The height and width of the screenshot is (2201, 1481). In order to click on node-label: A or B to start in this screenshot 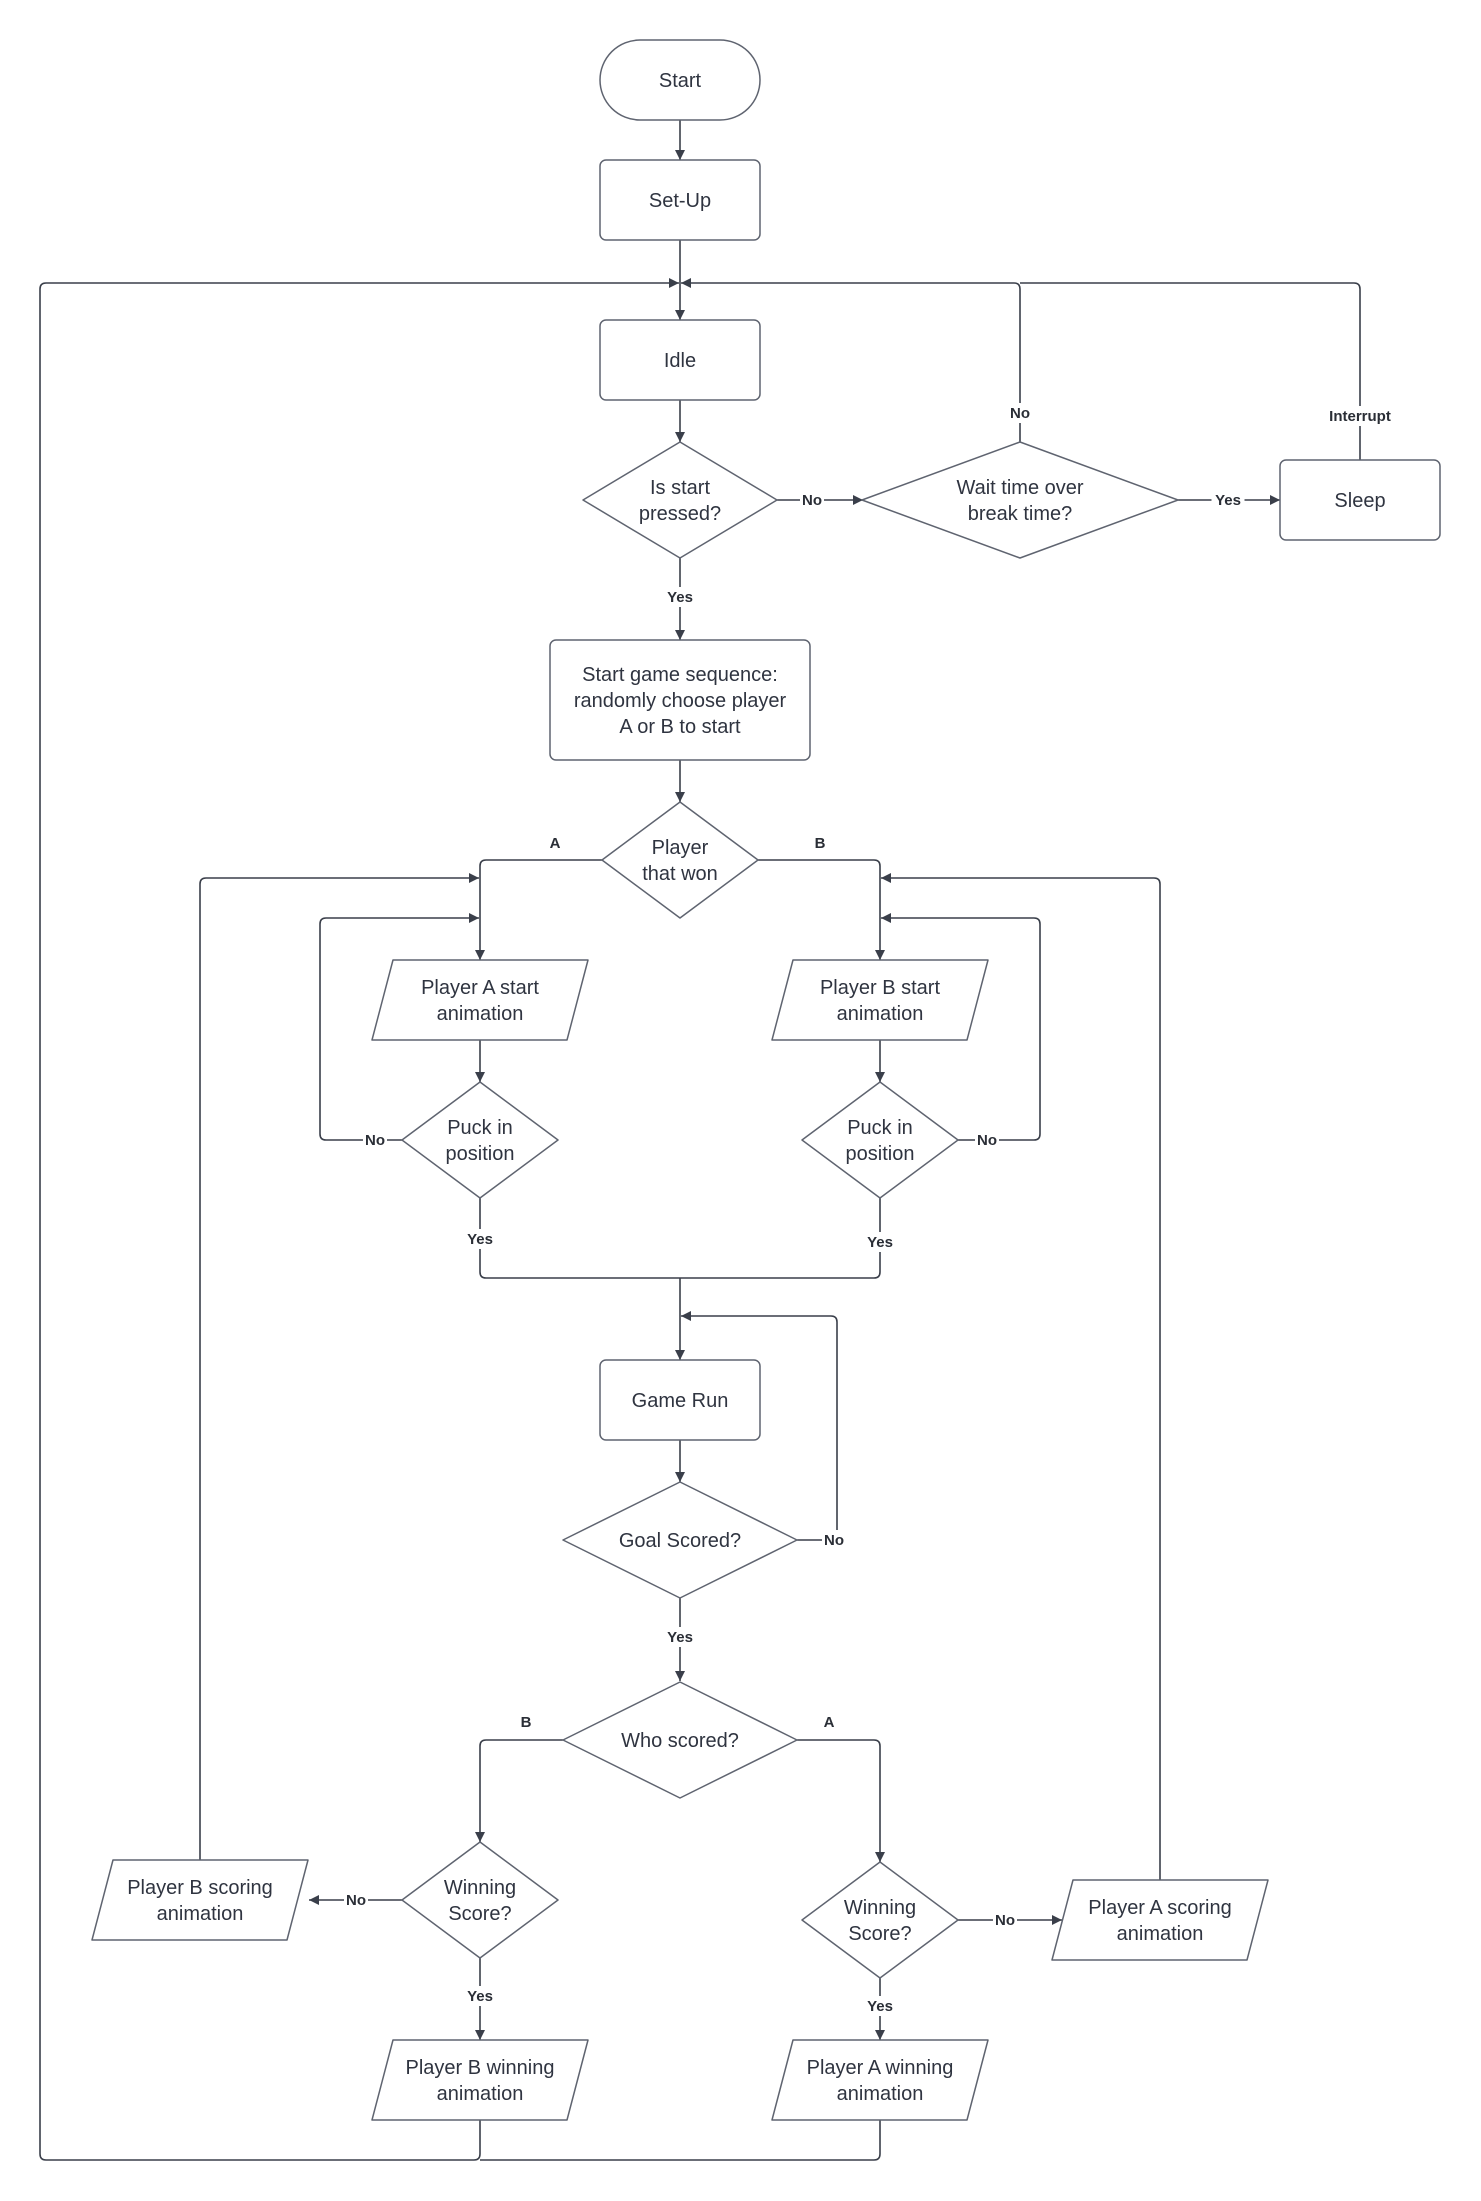, I will do `click(680, 727)`.